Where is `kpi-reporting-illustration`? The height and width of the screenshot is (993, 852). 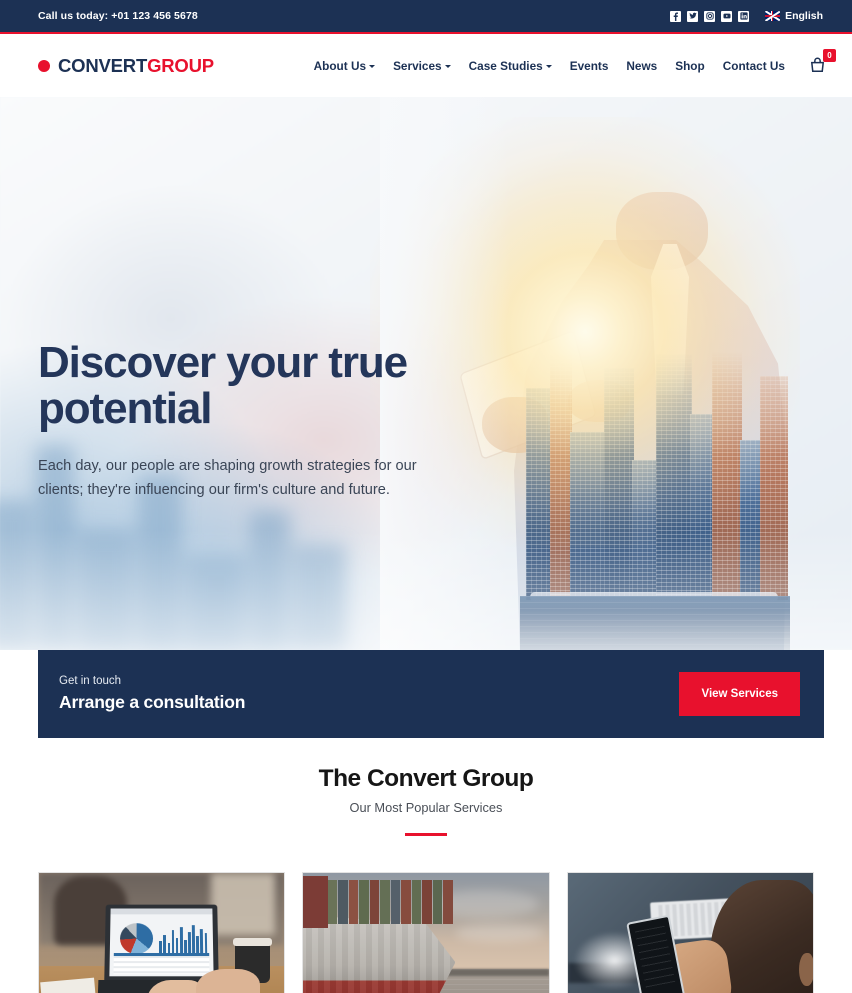 kpi-reporting-illustration is located at coordinates (162, 932).